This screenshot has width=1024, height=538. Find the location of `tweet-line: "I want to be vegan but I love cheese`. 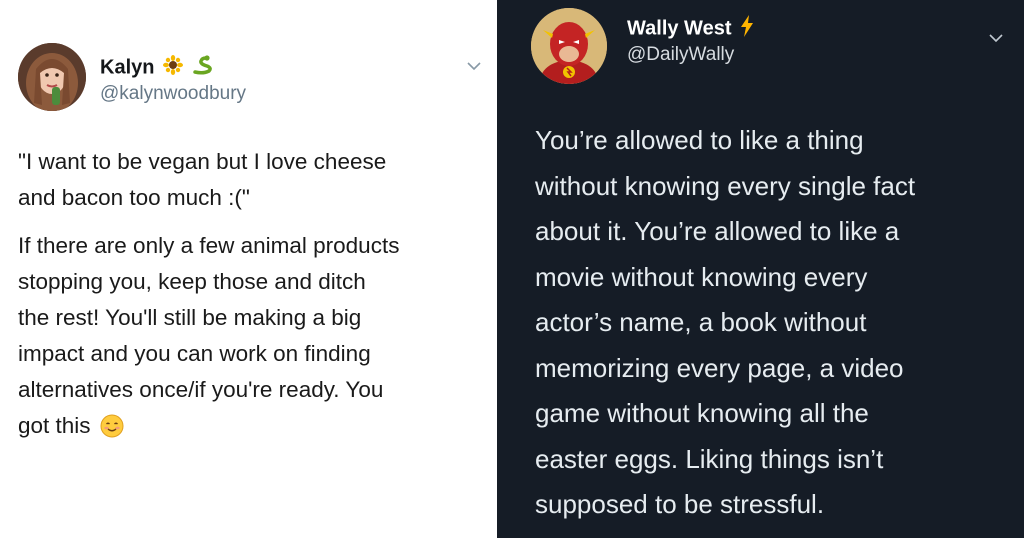

tweet-line: "I want to be vegan but I love cheese is located at coordinates (202, 161).